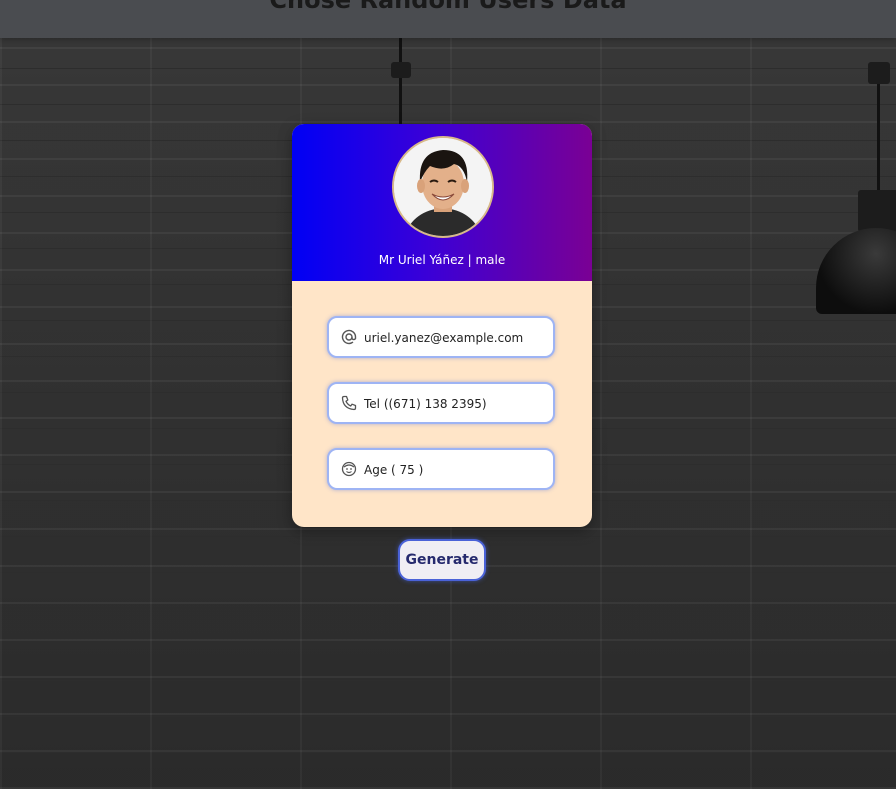 The image size is (896, 789). I want to click on top-bar: Chose Random Users Data, so click(448, 19).